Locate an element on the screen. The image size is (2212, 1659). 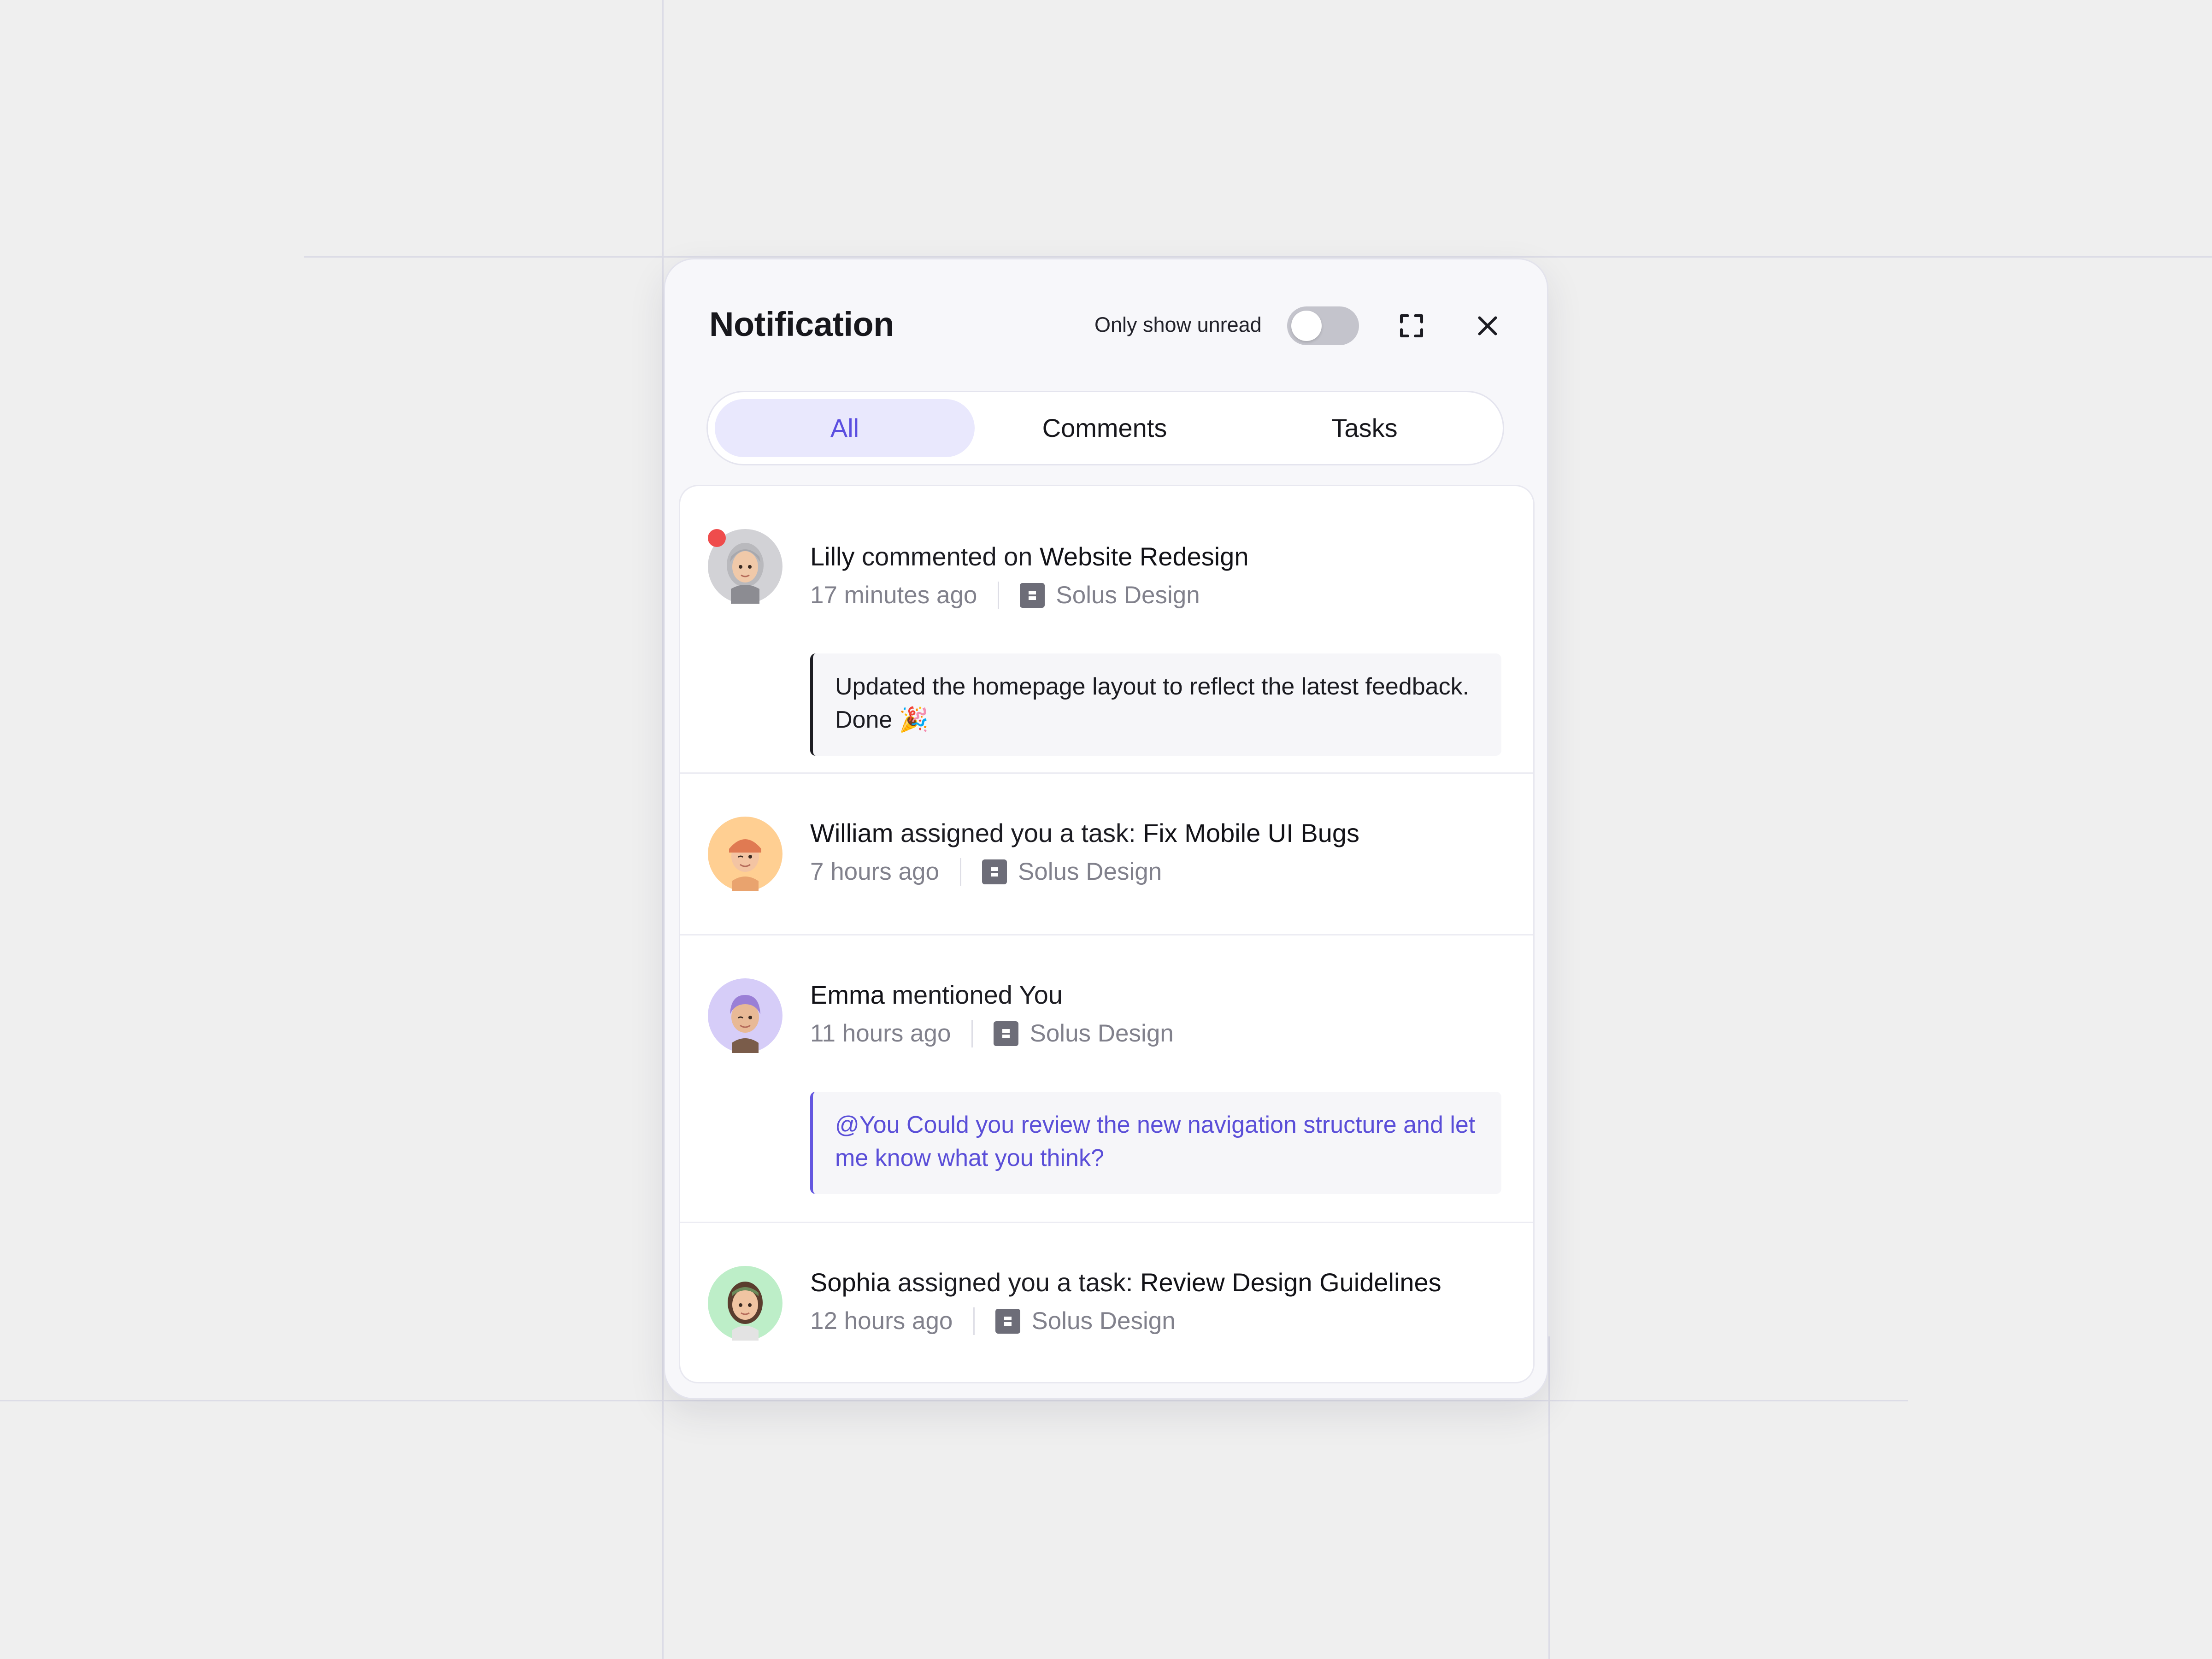
notification-meta: 12 hours ago Solus Design is located at coordinates (993, 1321).